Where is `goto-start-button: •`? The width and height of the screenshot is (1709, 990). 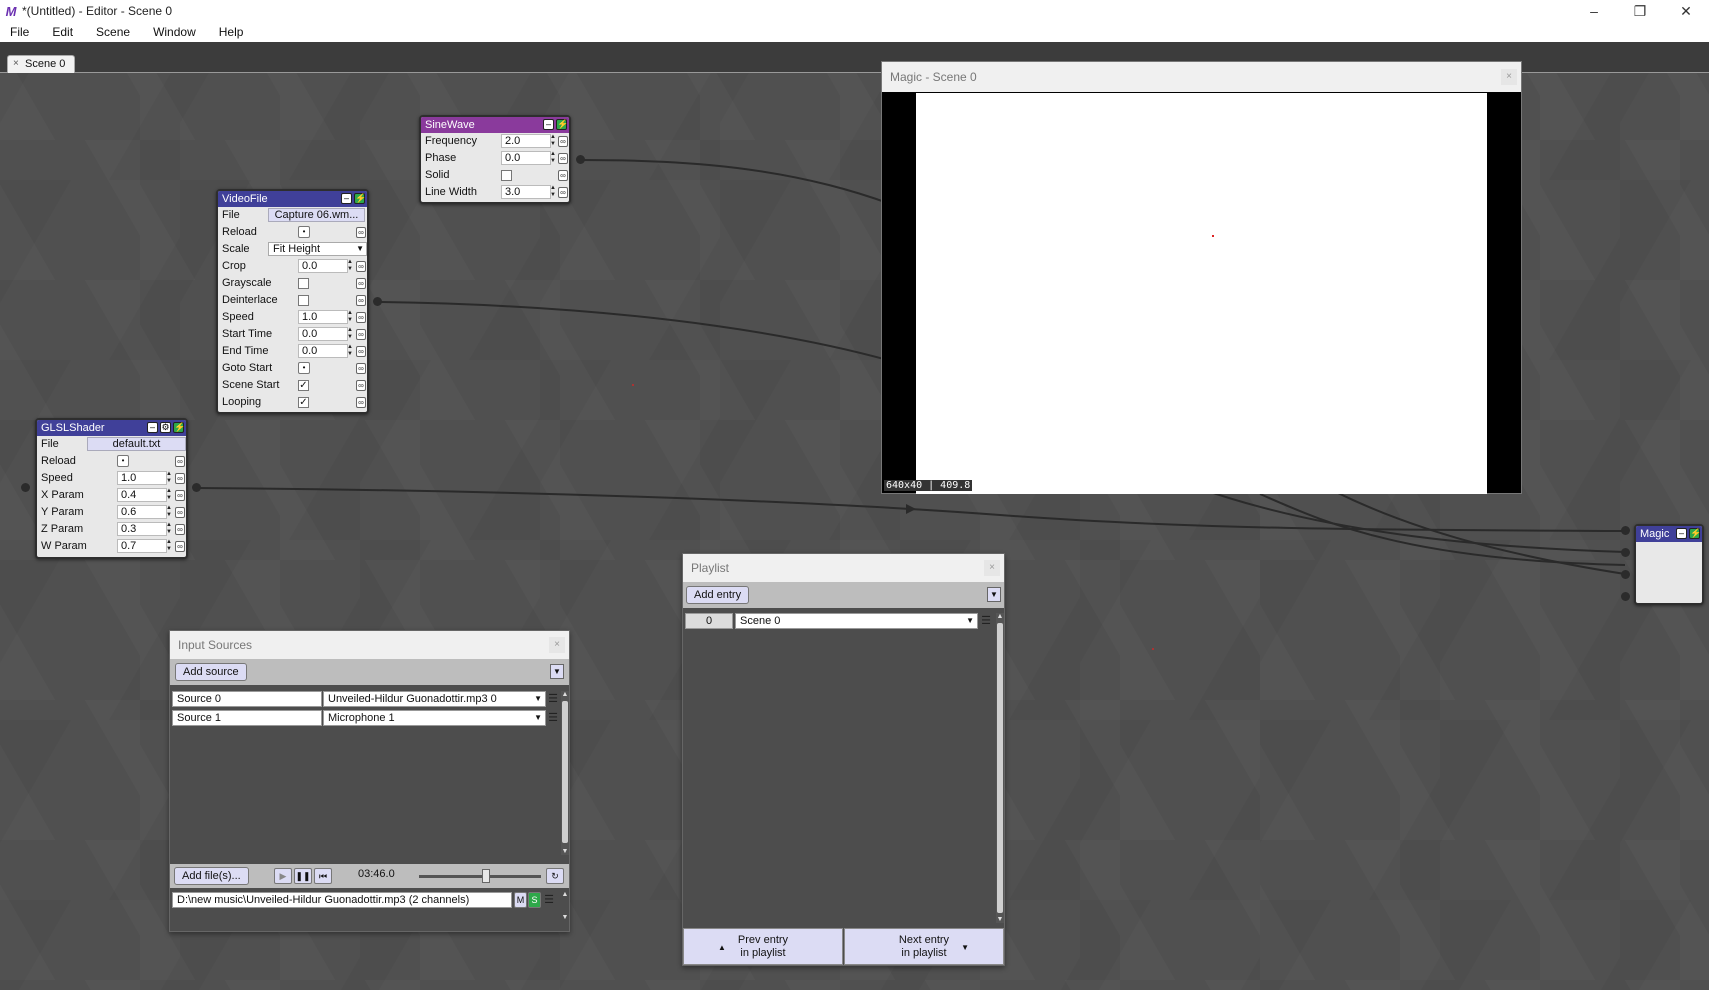 goto-start-button: • is located at coordinates (304, 368).